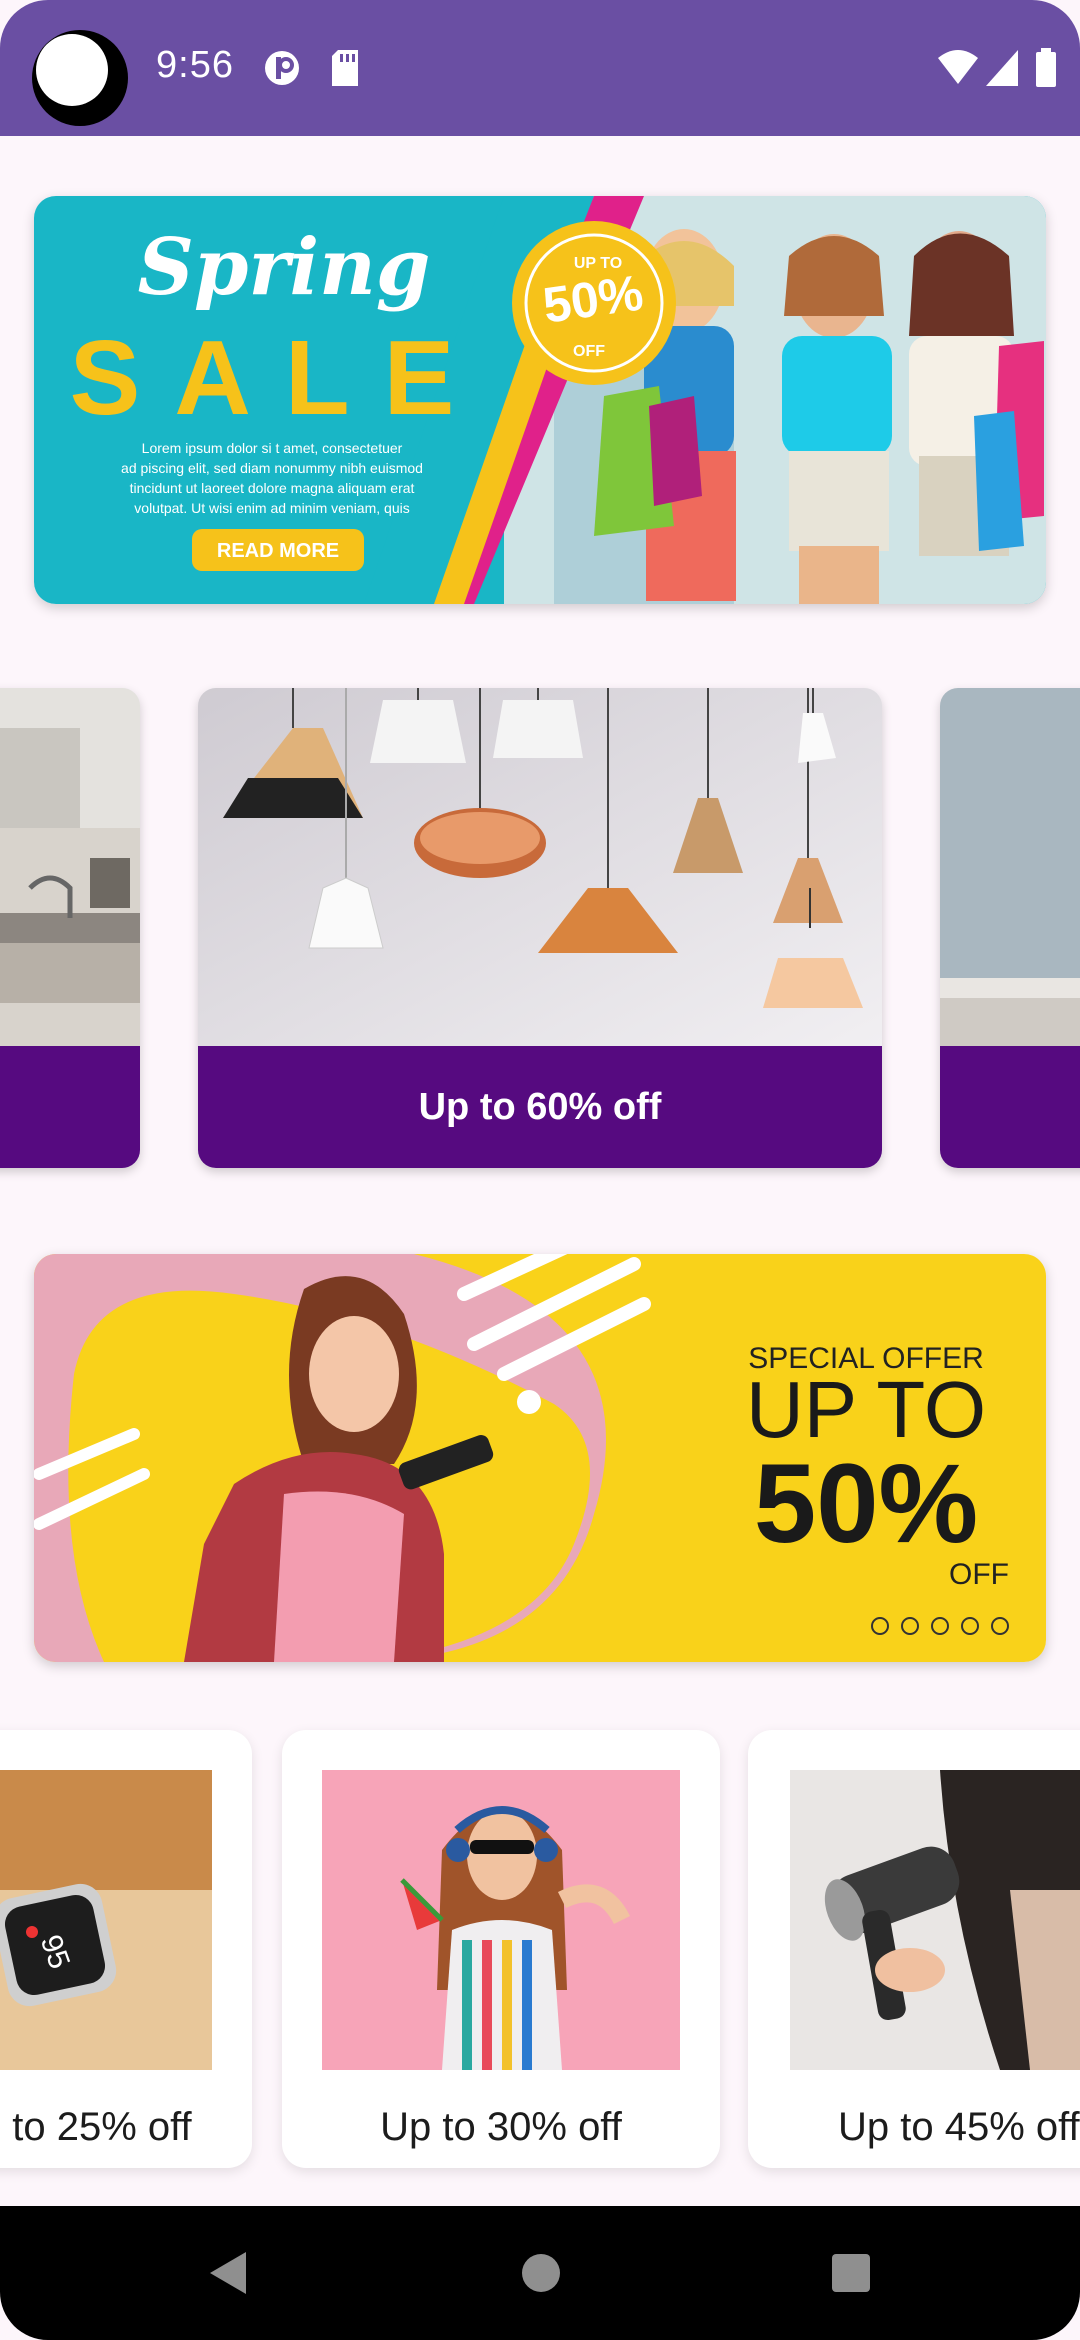  Describe the element at coordinates (80, 78) in the screenshot. I see `camera-cutout` at that location.